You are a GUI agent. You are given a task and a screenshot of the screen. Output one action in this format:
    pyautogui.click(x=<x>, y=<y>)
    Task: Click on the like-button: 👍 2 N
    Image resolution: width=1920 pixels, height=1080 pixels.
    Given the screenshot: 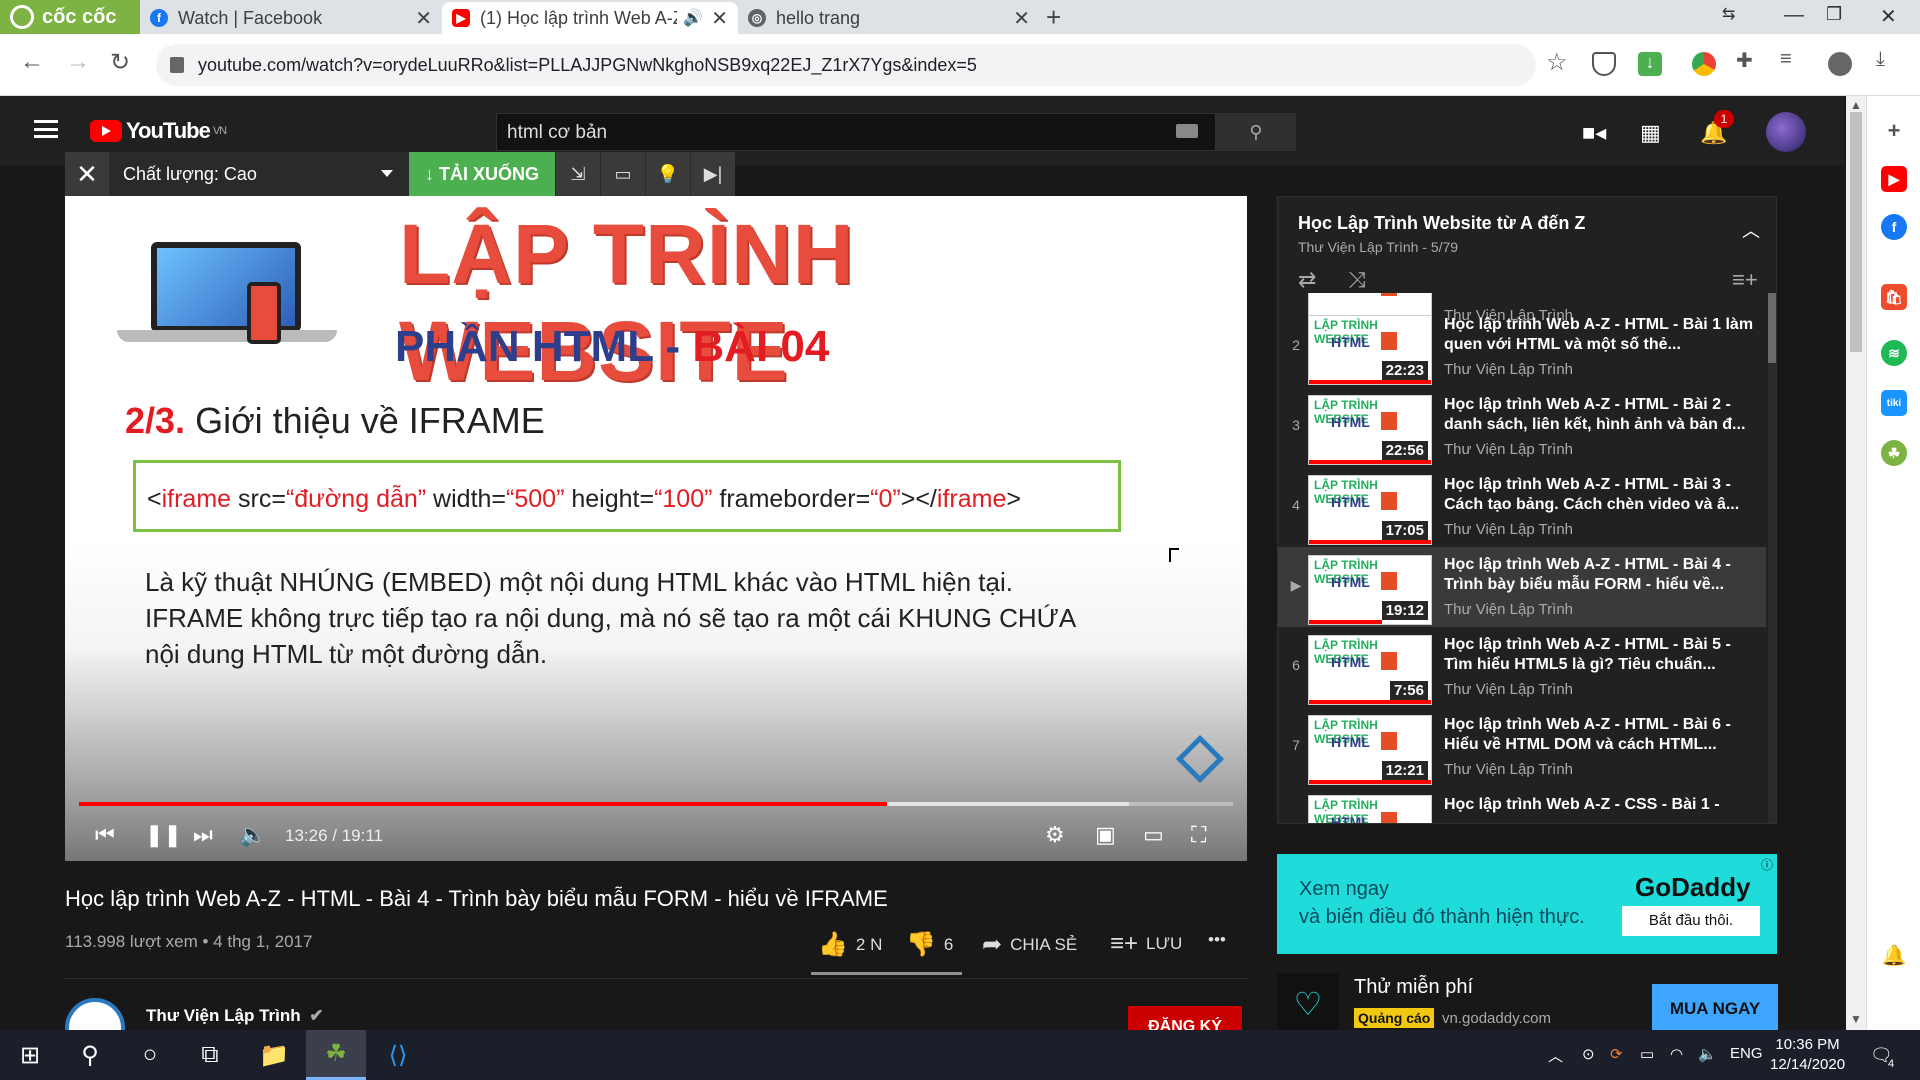 What is the action you would take?
    pyautogui.click(x=850, y=944)
    